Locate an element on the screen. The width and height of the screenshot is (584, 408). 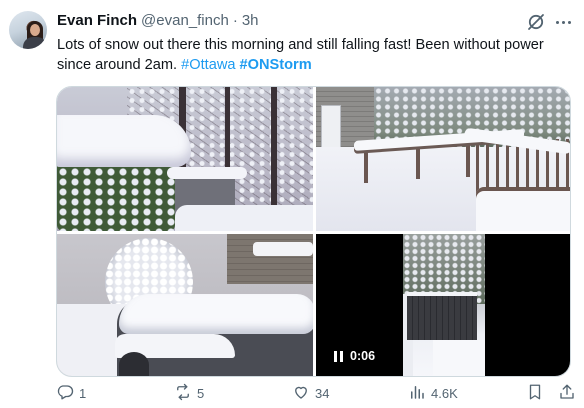
reply-count: 1 is located at coordinates (83, 393).